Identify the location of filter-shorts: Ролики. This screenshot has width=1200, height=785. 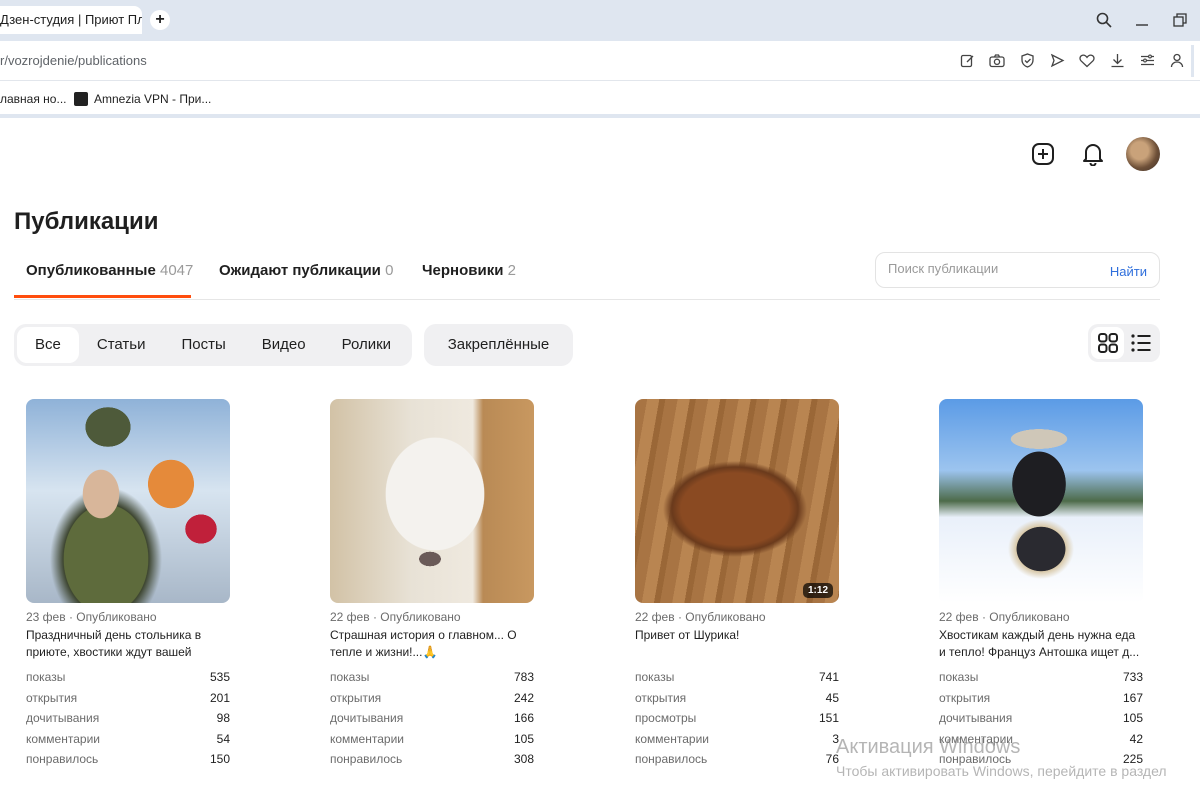
(366, 345).